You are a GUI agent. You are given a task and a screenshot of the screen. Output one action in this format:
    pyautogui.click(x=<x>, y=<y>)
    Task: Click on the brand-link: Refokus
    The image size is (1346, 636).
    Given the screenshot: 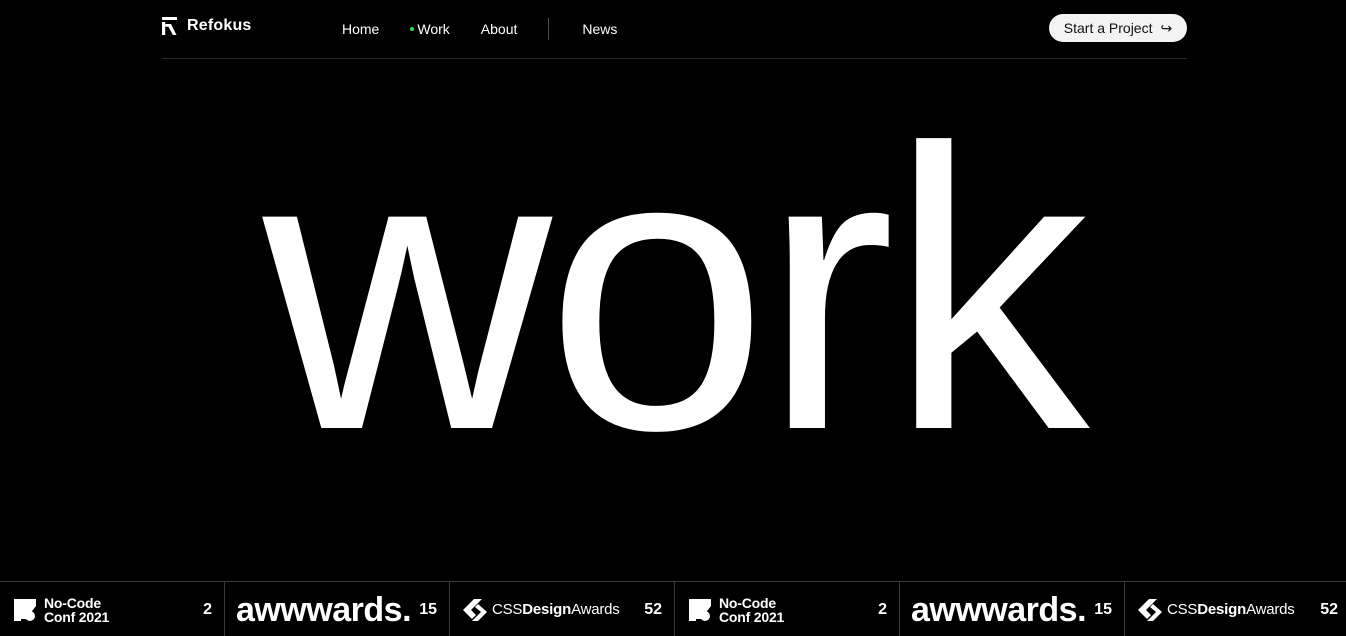 What is the action you would take?
    pyautogui.click(x=207, y=26)
    